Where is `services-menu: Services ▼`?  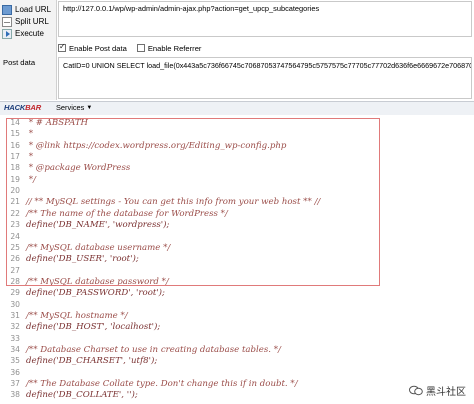
services-menu: Services ▼ is located at coordinates (74, 107).